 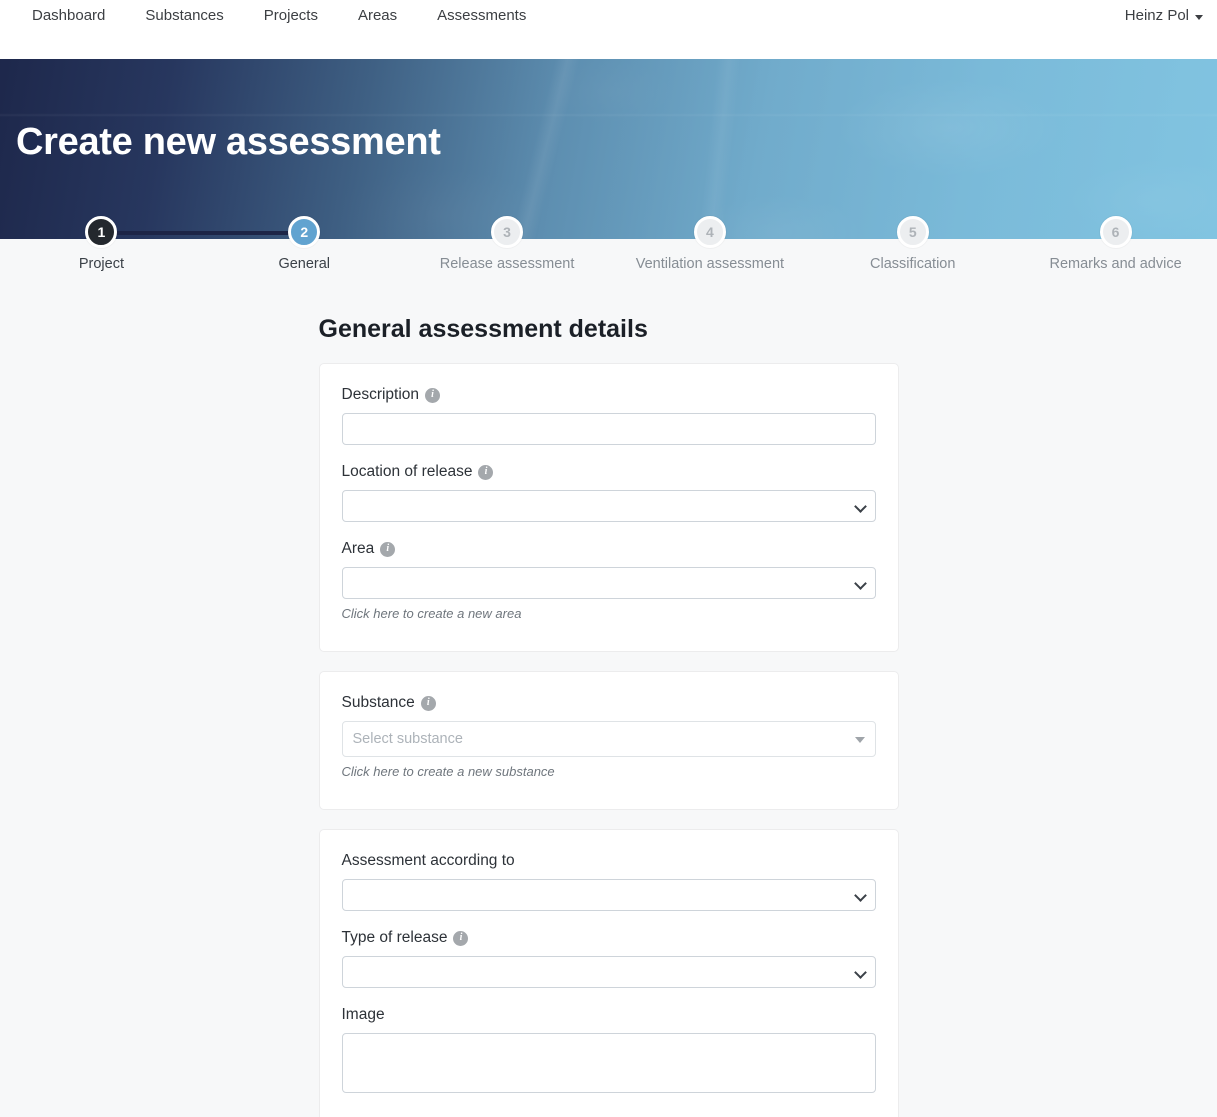 What do you see at coordinates (609, 703) in the screenshot?
I see `label-substance: Substance i` at bounding box center [609, 703].